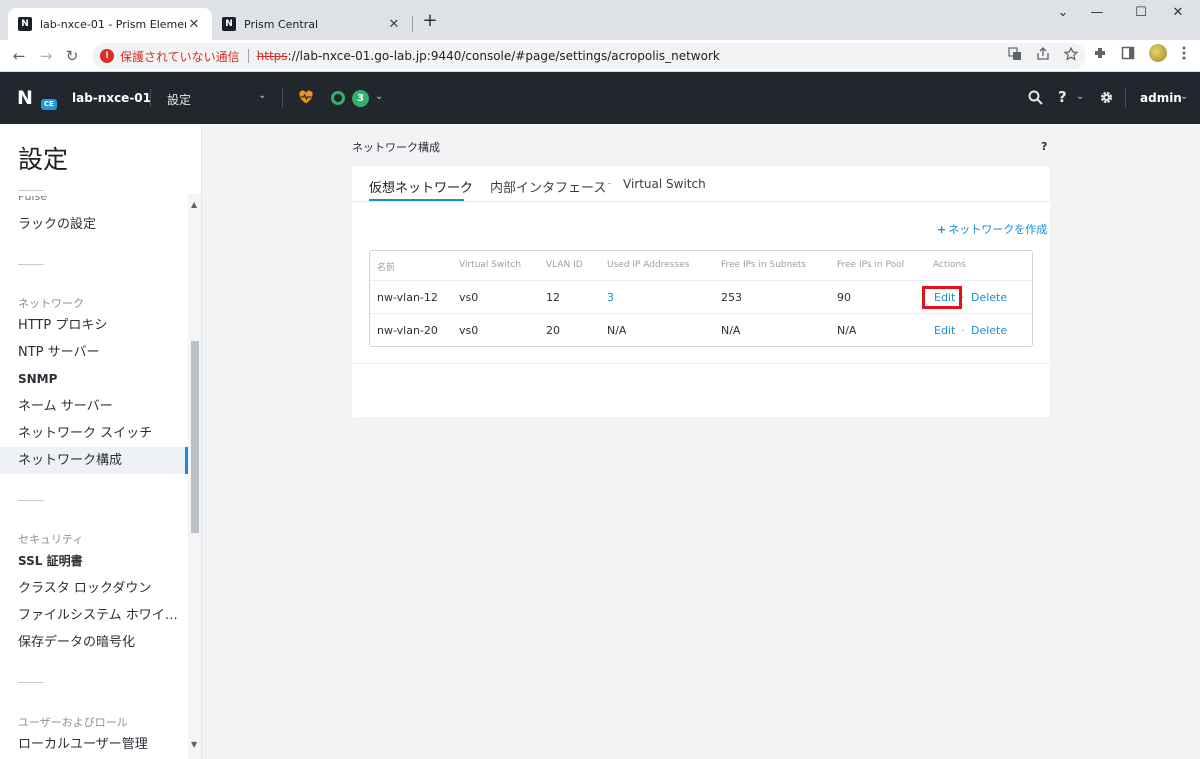 The image size is (1200, 759). What do you see at coordinates (844, 297) in the screenshot?
I see `cell-free-pool: 90` at bounding box center [844, 297].